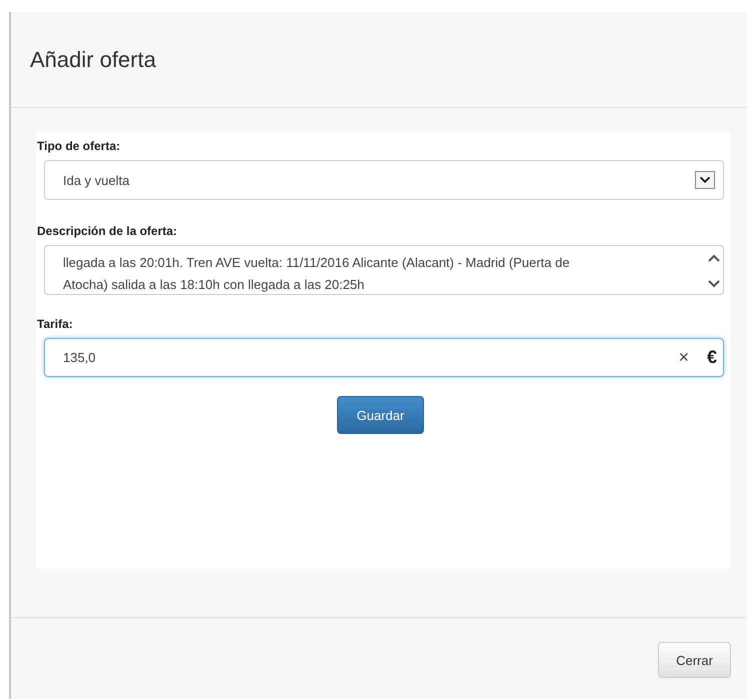  What do you see at coordinates (714, 258) in the screenshot?
I see `scroll-up-icon` at bounding box center [714, 258].